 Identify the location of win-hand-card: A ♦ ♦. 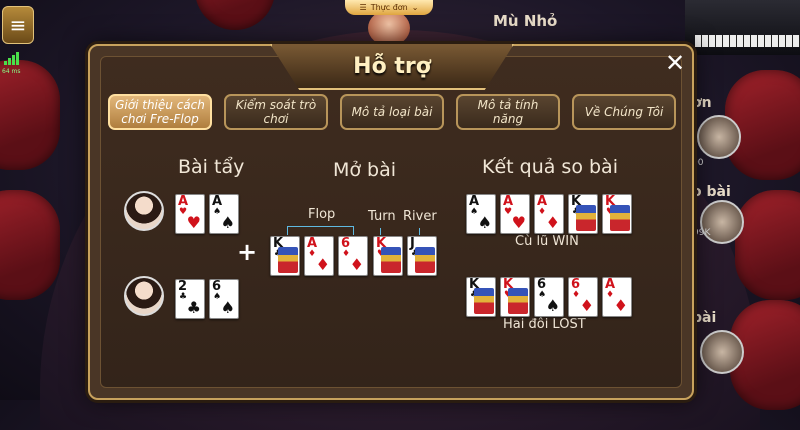
(549, 214).